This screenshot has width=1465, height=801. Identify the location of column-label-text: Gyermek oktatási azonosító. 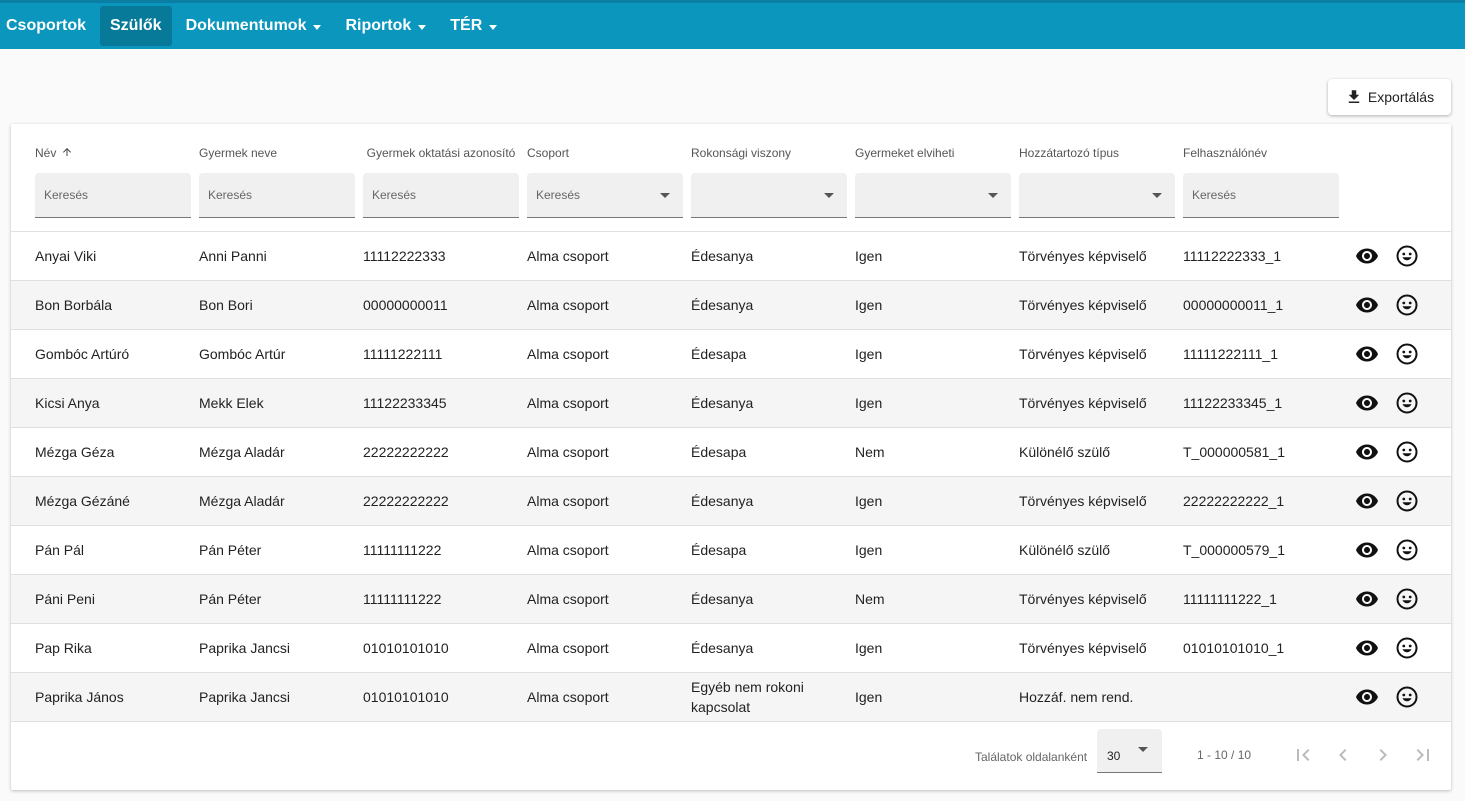
(441, 153).